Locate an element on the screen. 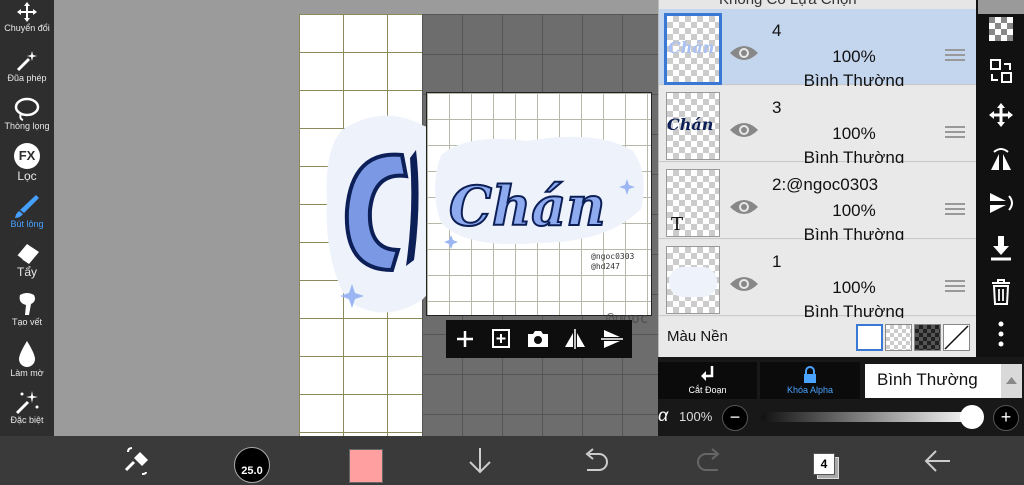  brush-icon is located at coordinates (27, 206).